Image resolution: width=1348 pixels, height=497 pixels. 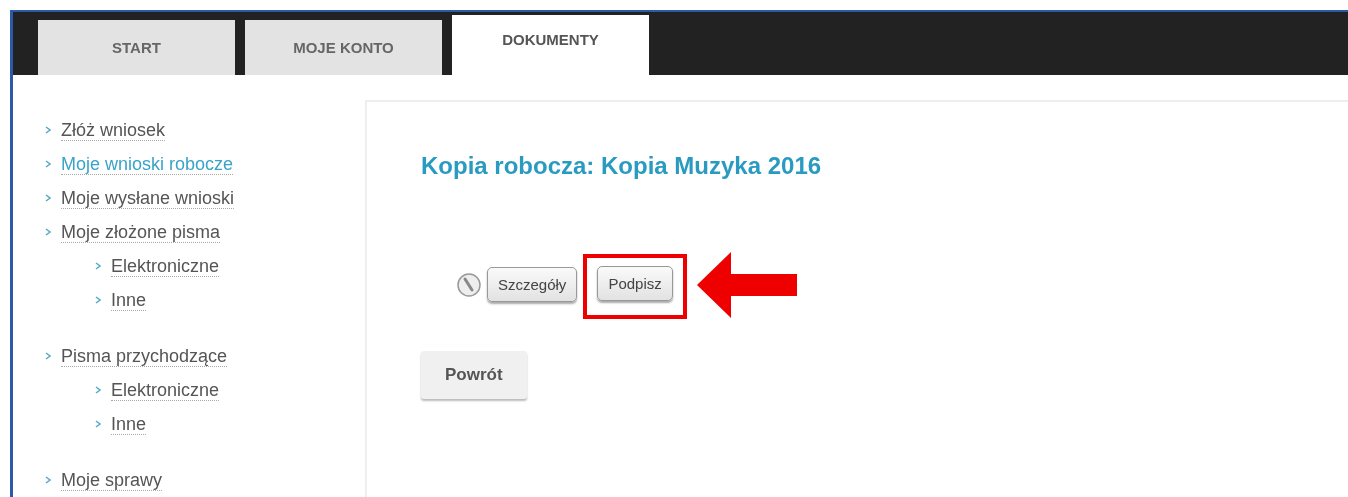 I want to click on sidebar-link: Moje złożone pisma, so click(x=141, y=232).